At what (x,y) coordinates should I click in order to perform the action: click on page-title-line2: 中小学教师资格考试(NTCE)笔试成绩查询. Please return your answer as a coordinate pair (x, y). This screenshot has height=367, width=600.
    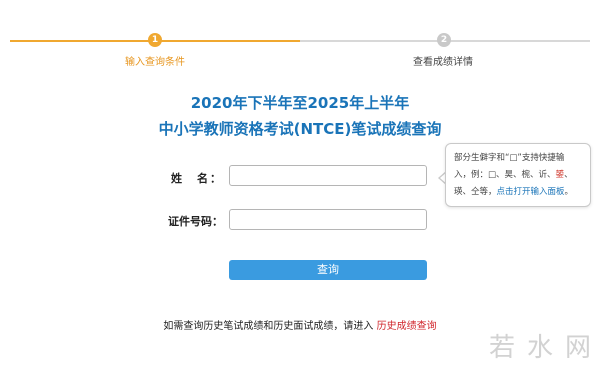
    Looking at the image, I should click on (300, 129).